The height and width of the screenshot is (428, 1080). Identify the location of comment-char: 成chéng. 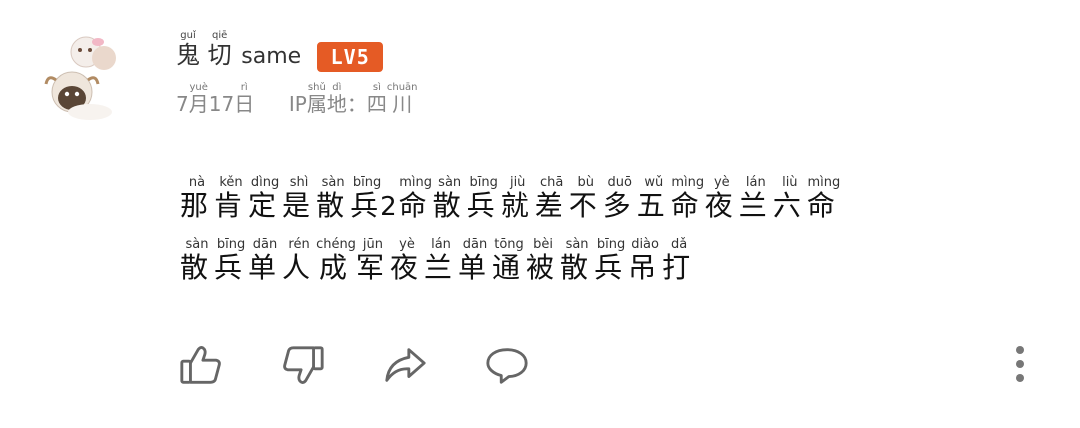
(336, 260).